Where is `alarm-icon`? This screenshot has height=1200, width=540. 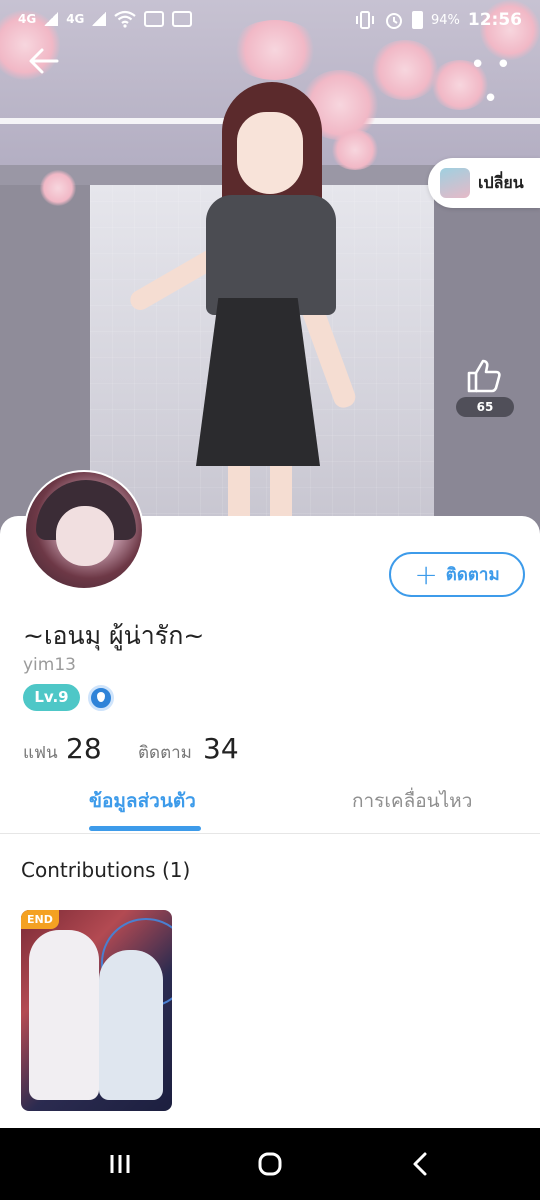 alarm-icon is located at coordinates (393, 21).